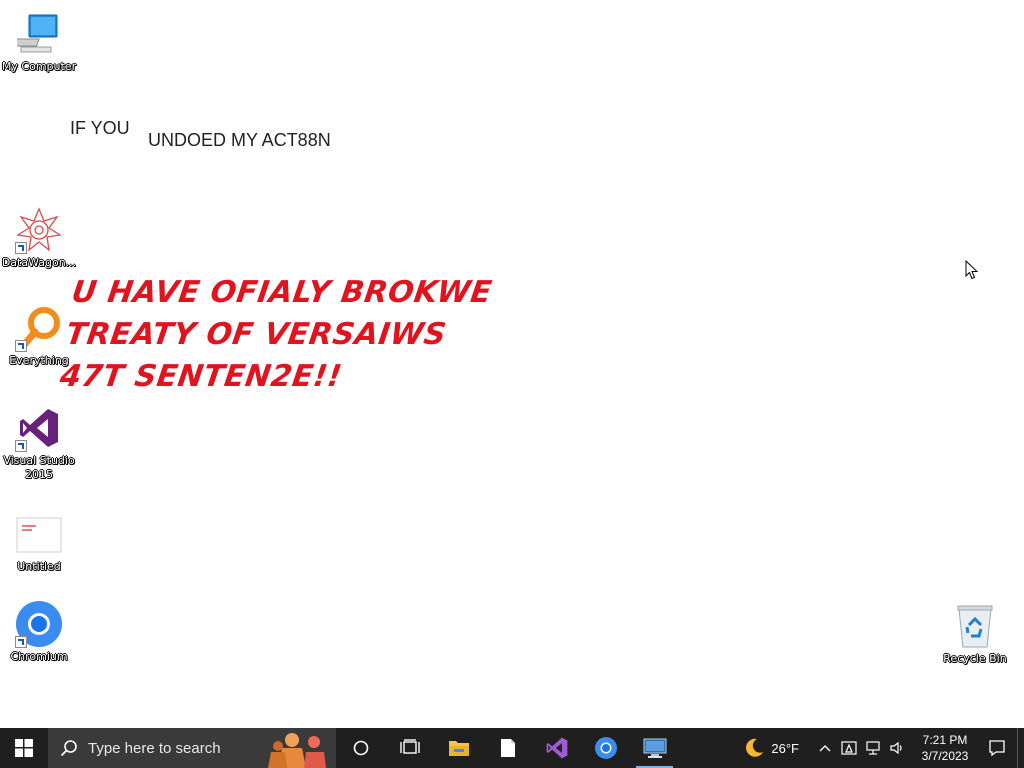  I want to click on weather-widget: 26°F, so click(771, 748).